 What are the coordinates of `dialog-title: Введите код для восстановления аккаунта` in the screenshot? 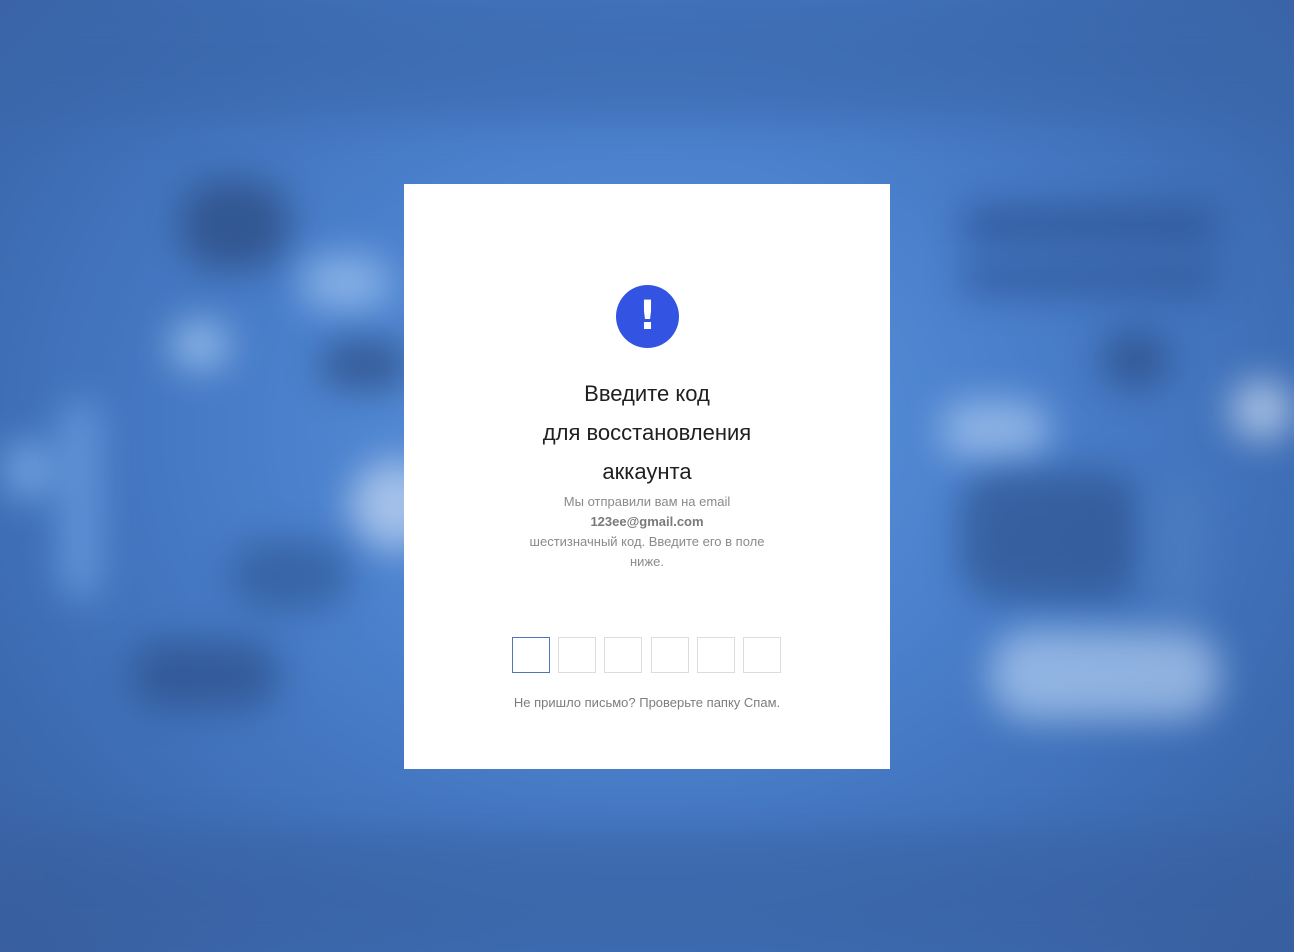 It's located at (647, 432).